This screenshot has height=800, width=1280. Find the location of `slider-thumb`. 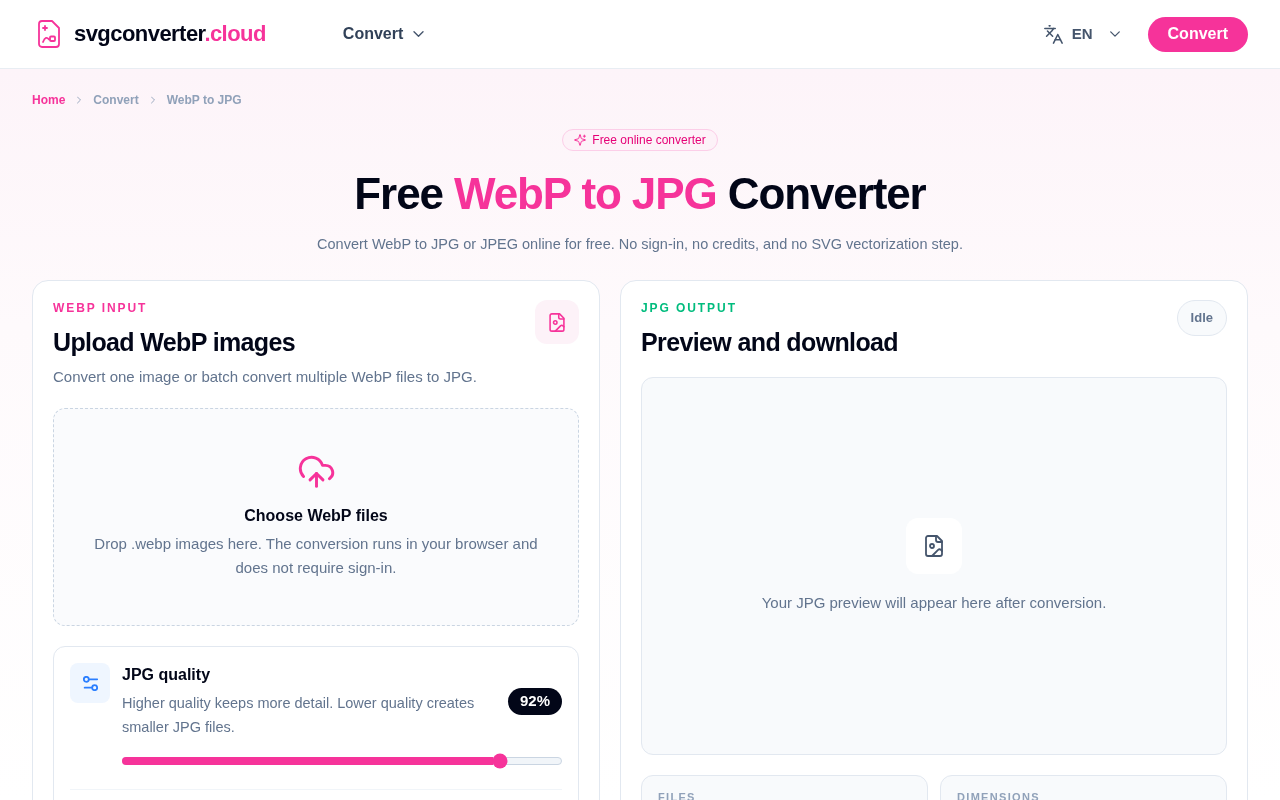

slider-thumb is located at coordinates (500, 761).